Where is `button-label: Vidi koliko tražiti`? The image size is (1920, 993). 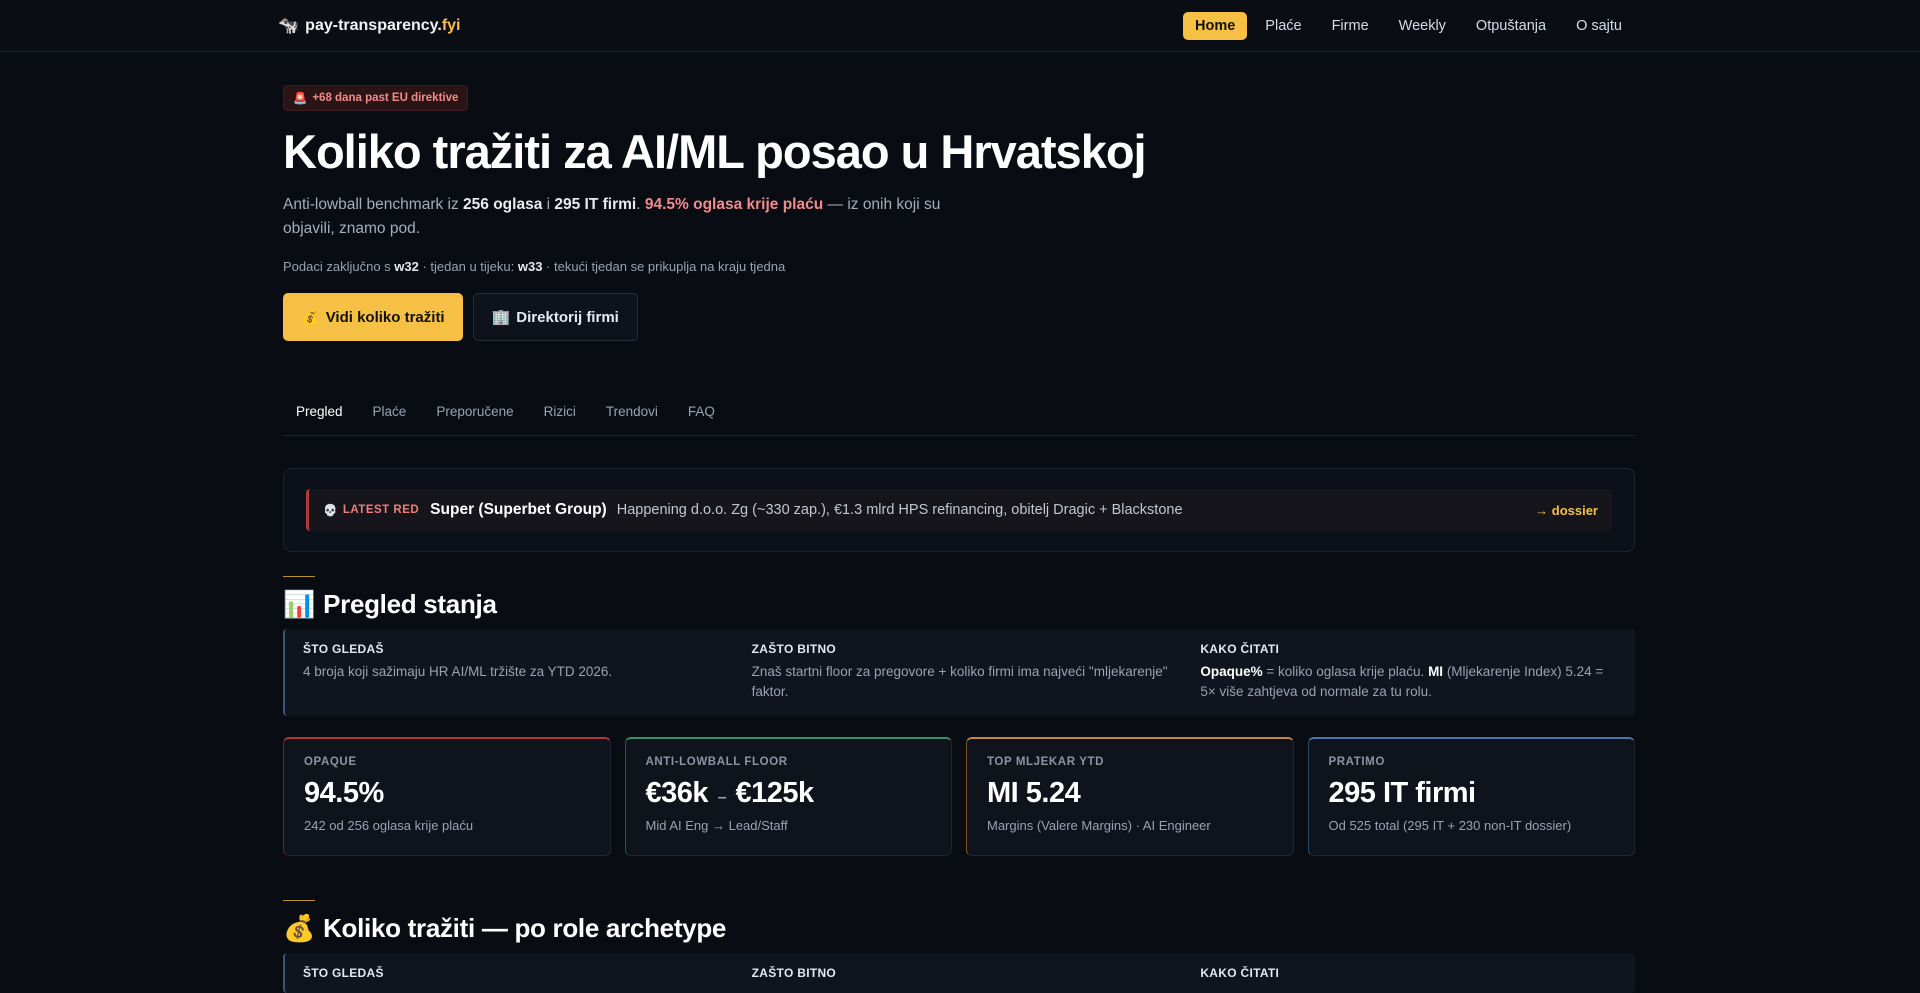 button-label: Vidi koliko tražiti is located at coordinates (385, 317).